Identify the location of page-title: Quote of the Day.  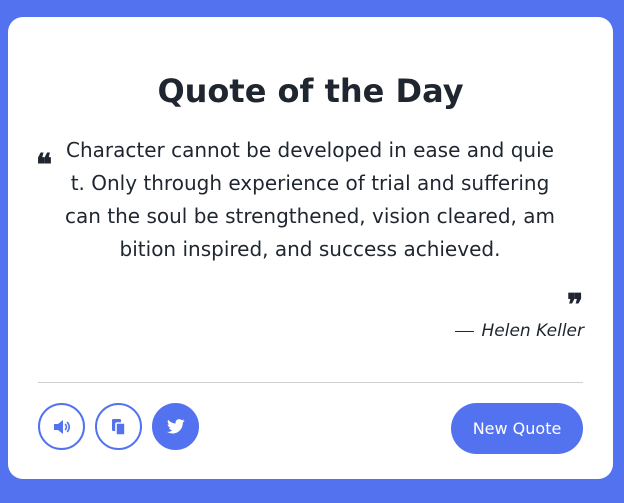
(310, 91).